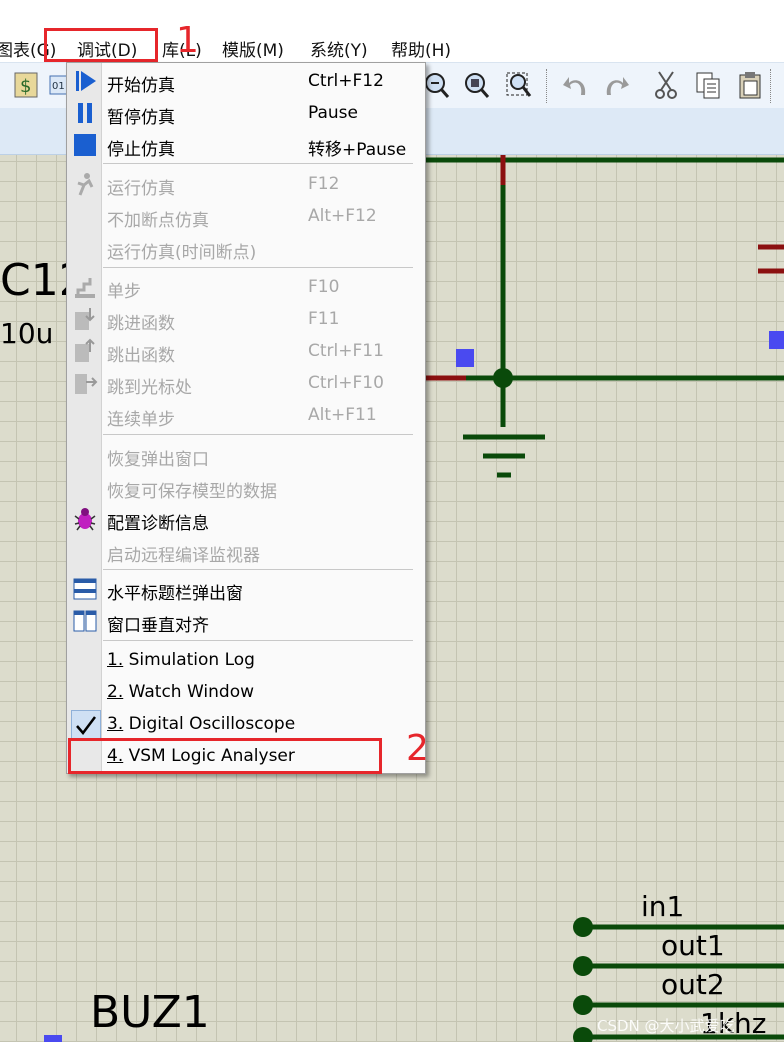  Describe the element at coordinates (158, 524) in the screenshot. I see `menu-item-label: 配置诊断信息` at that location.